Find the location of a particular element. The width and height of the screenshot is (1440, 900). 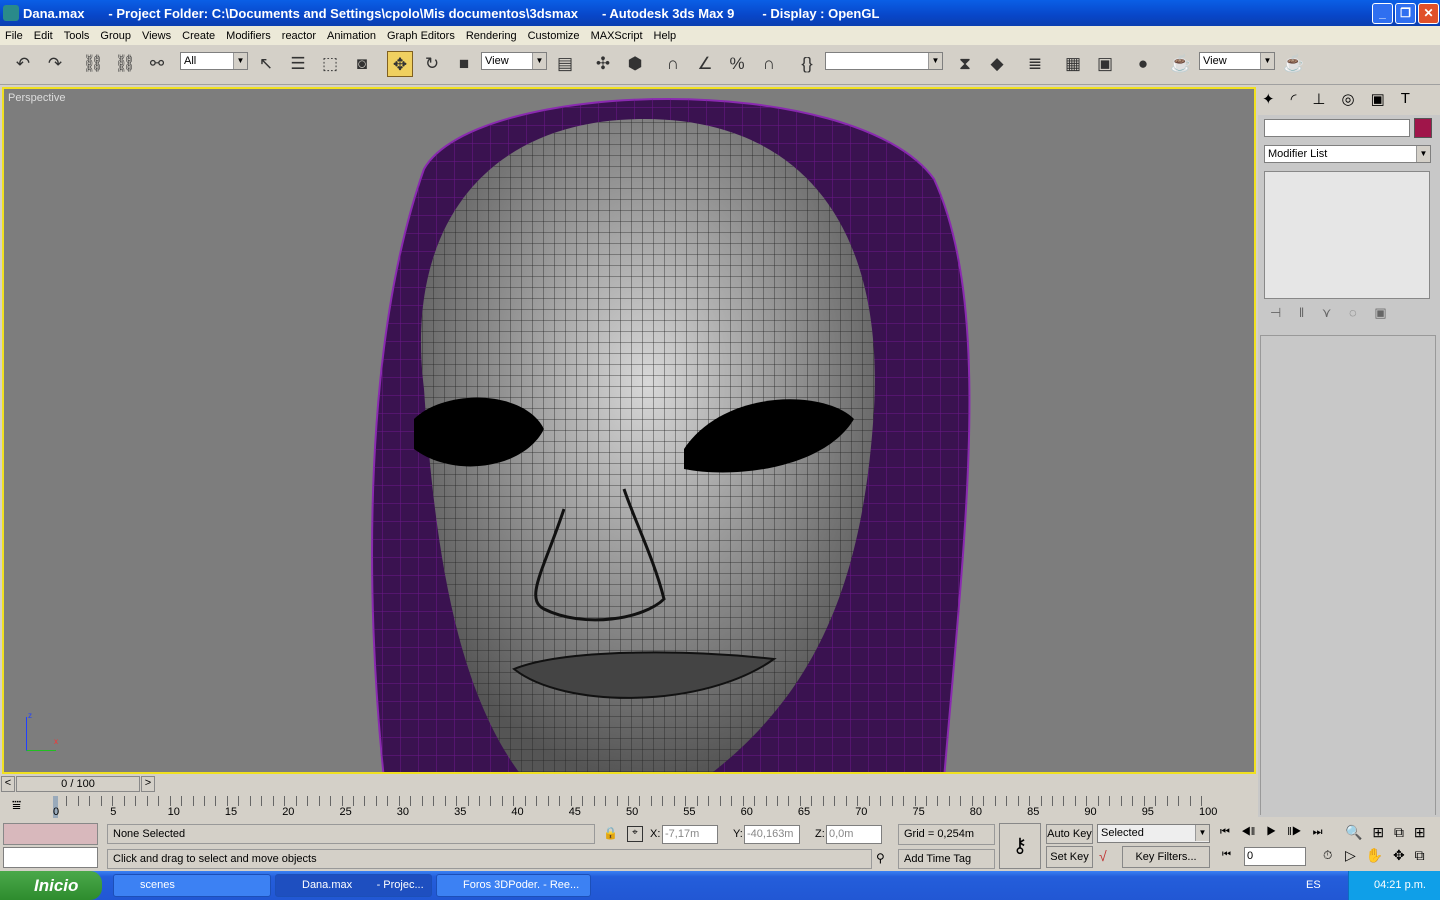

key-mode-dropdown: Selected ▼ is located at coordinates (1153, 833).